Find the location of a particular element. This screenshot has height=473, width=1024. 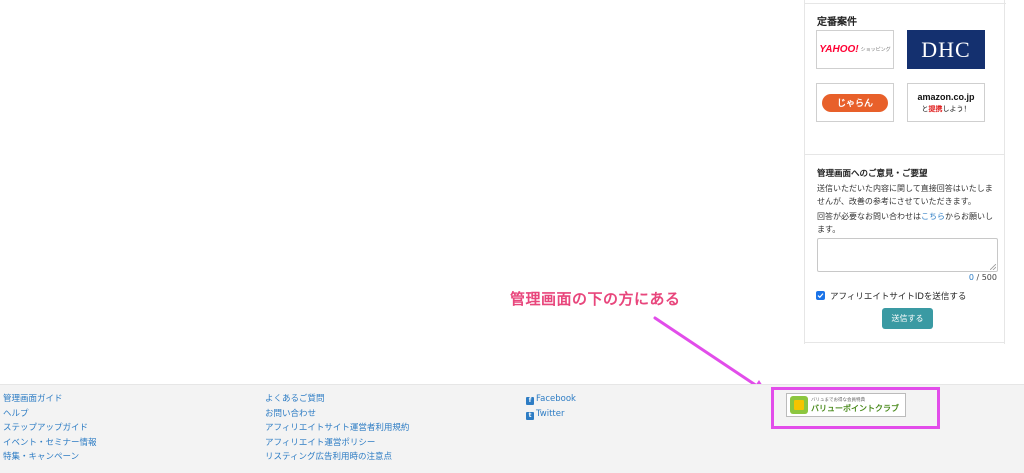

footer-link: リスティング広告利用時の注意点 is located at coordinates (337, 457).